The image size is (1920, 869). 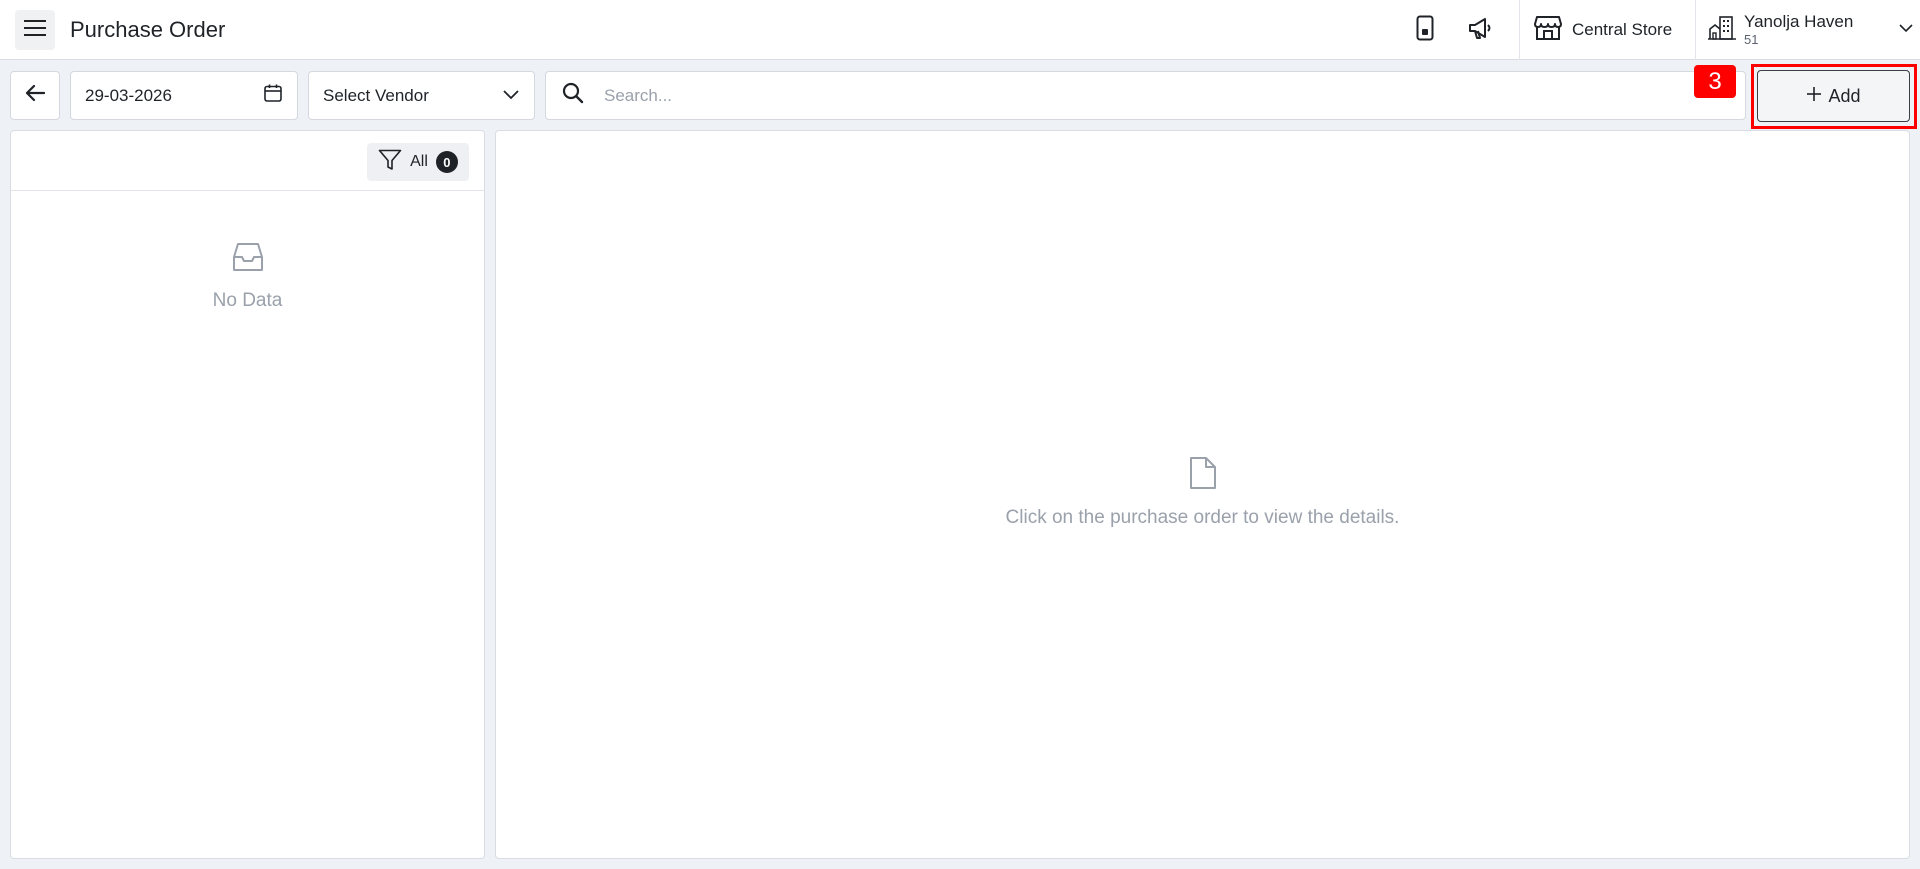 I want to click on search-box, so click(x=1145, y=95).